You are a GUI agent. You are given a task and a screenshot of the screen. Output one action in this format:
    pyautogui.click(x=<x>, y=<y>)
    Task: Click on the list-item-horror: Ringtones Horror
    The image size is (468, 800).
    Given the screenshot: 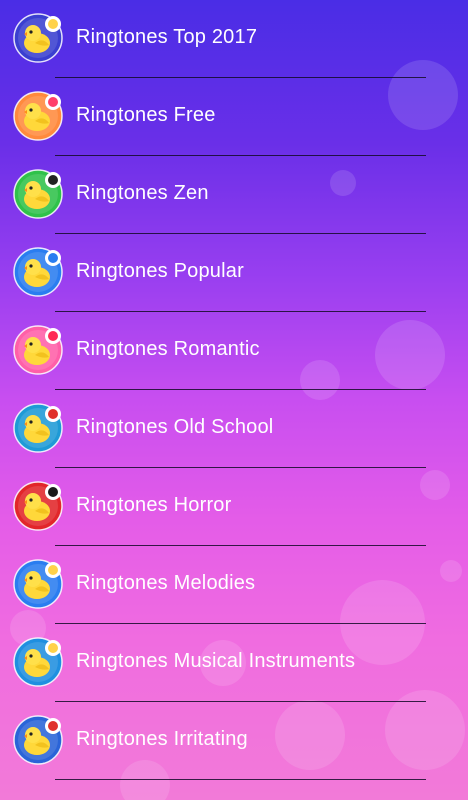 What is the action you would take?
    pyautogui.click(x=234, y=507)
    